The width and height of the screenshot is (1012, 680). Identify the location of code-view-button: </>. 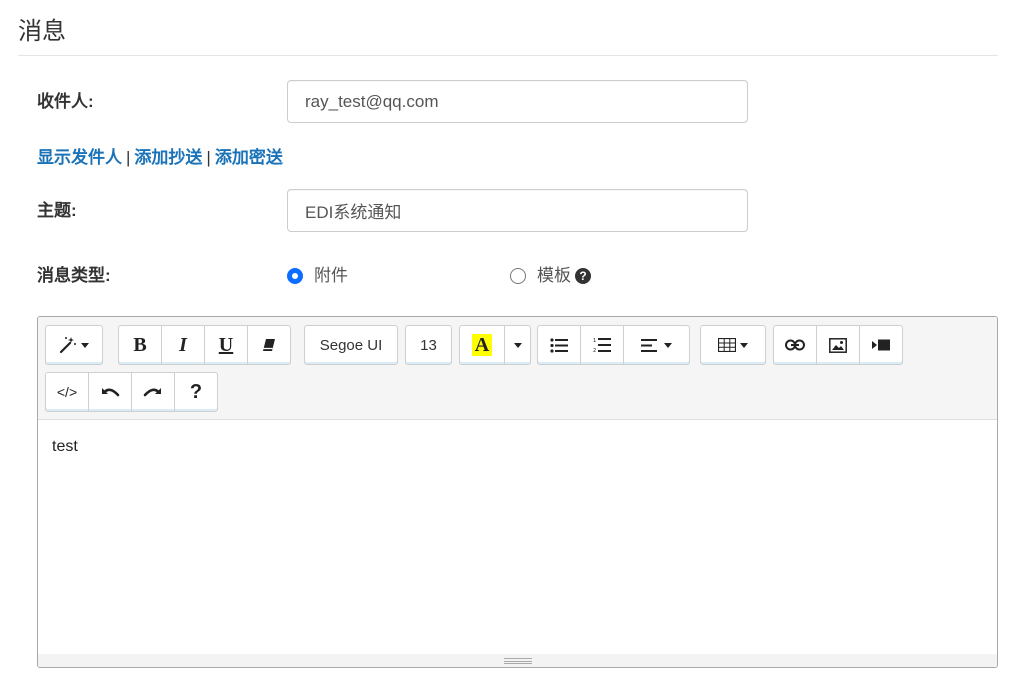
(67, 392).